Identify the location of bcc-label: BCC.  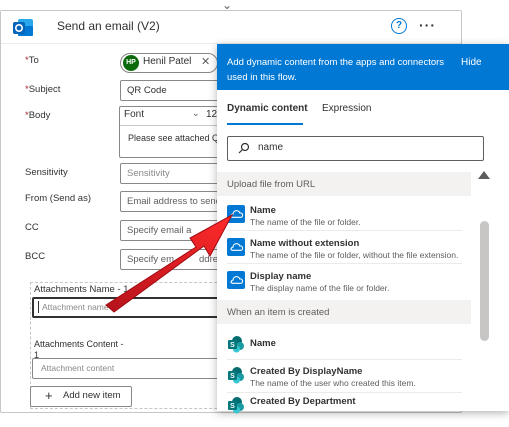
(35, 256).